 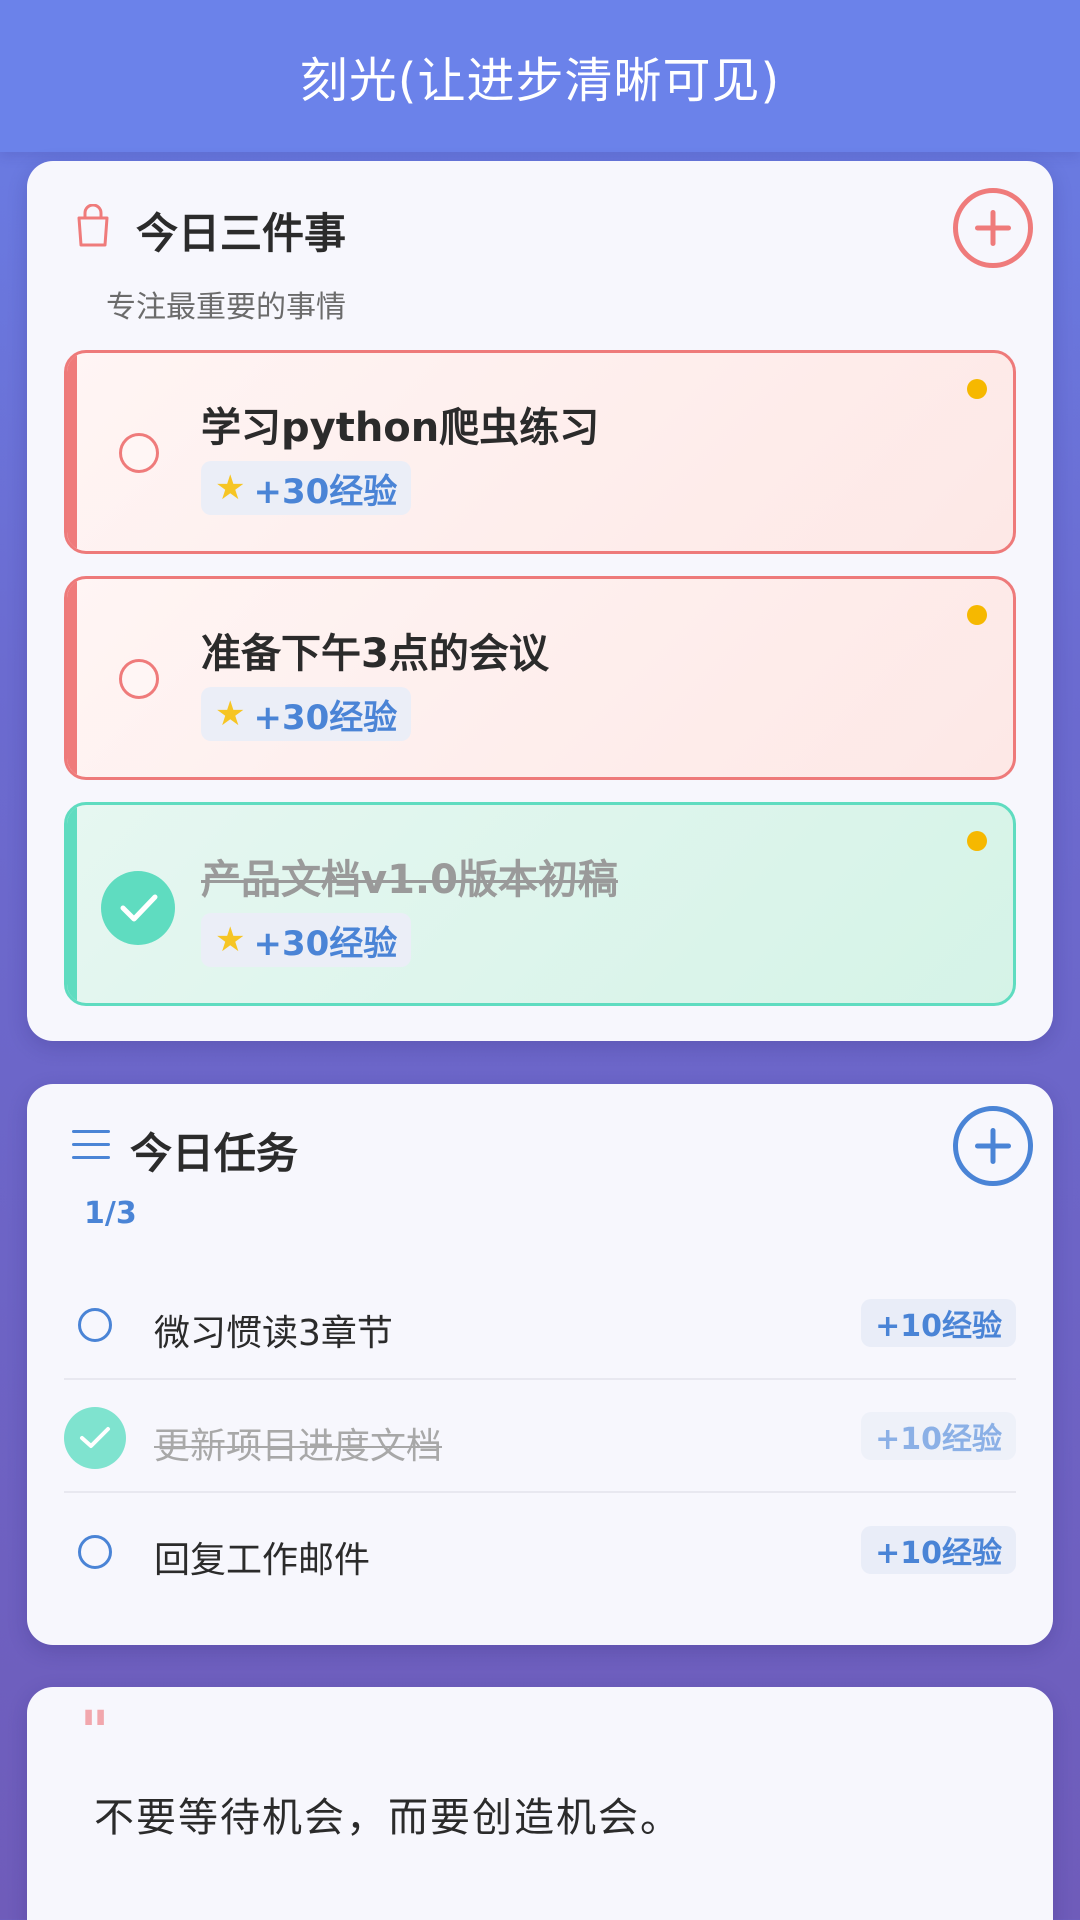 What do you see at coordinates (540, 452) in the screenshot?
I see `focus-item: 学习python爬虫练习 ★ +30经验` at bounding box center [540, 452].